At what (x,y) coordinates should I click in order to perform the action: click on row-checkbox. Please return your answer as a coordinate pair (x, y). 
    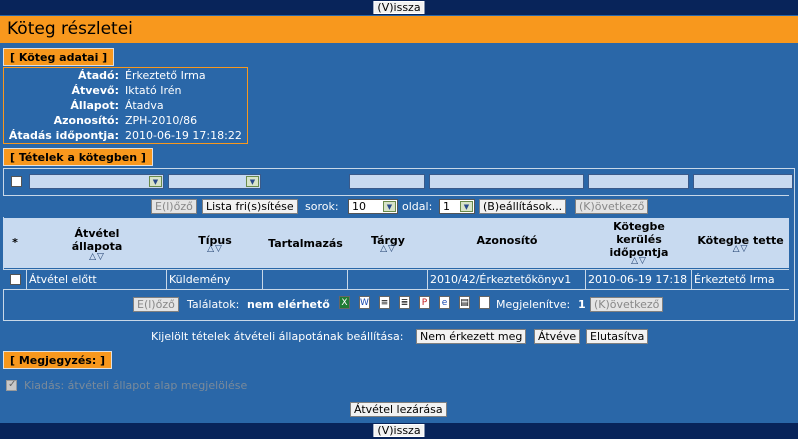
    Looking at the image, I should click on (15, 279).